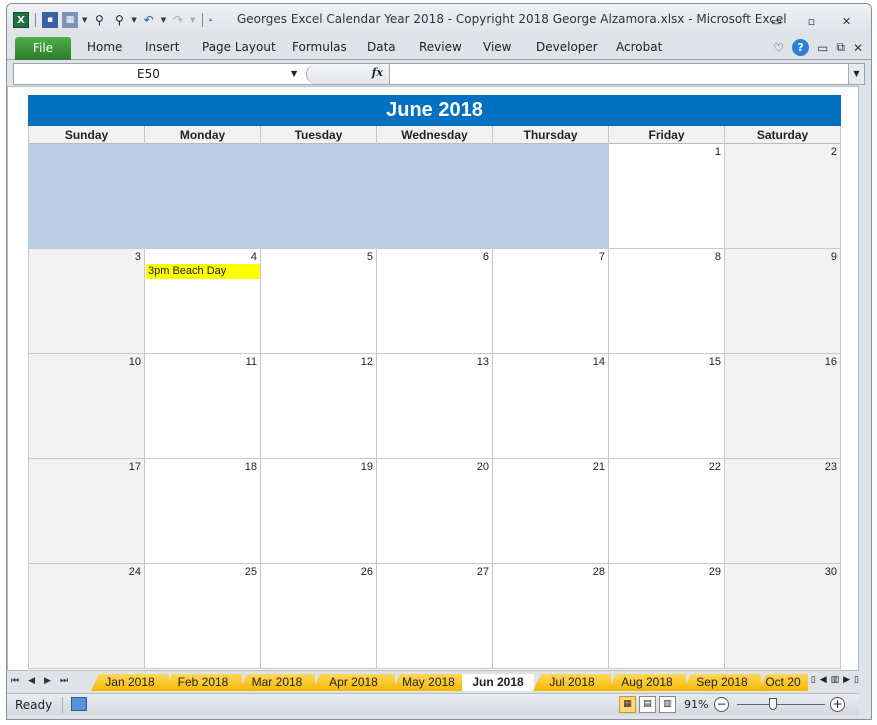 Image resolution: width=877 pixels, height=725 pixels. I want to click on calendar-event: 3pm Beach Day, so click(203, 271).